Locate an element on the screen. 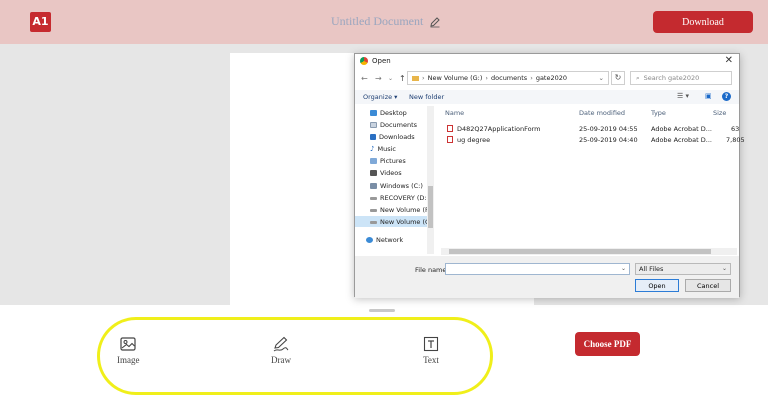 The height and width of the screenshot is (402, 768). column-header-name: Name is located at coordinates (454, 113).